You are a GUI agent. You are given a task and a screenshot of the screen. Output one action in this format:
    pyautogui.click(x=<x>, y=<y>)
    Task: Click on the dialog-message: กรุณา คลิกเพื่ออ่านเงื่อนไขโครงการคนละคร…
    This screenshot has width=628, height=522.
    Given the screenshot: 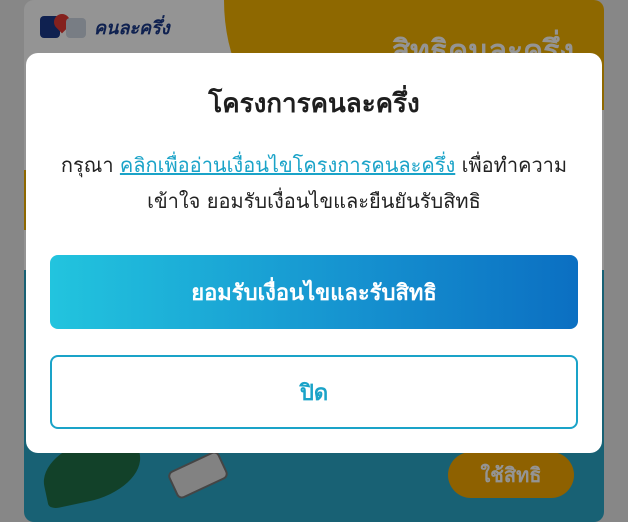 What is the action you would take?
    pyautogui.click(x=314, y=183)
    